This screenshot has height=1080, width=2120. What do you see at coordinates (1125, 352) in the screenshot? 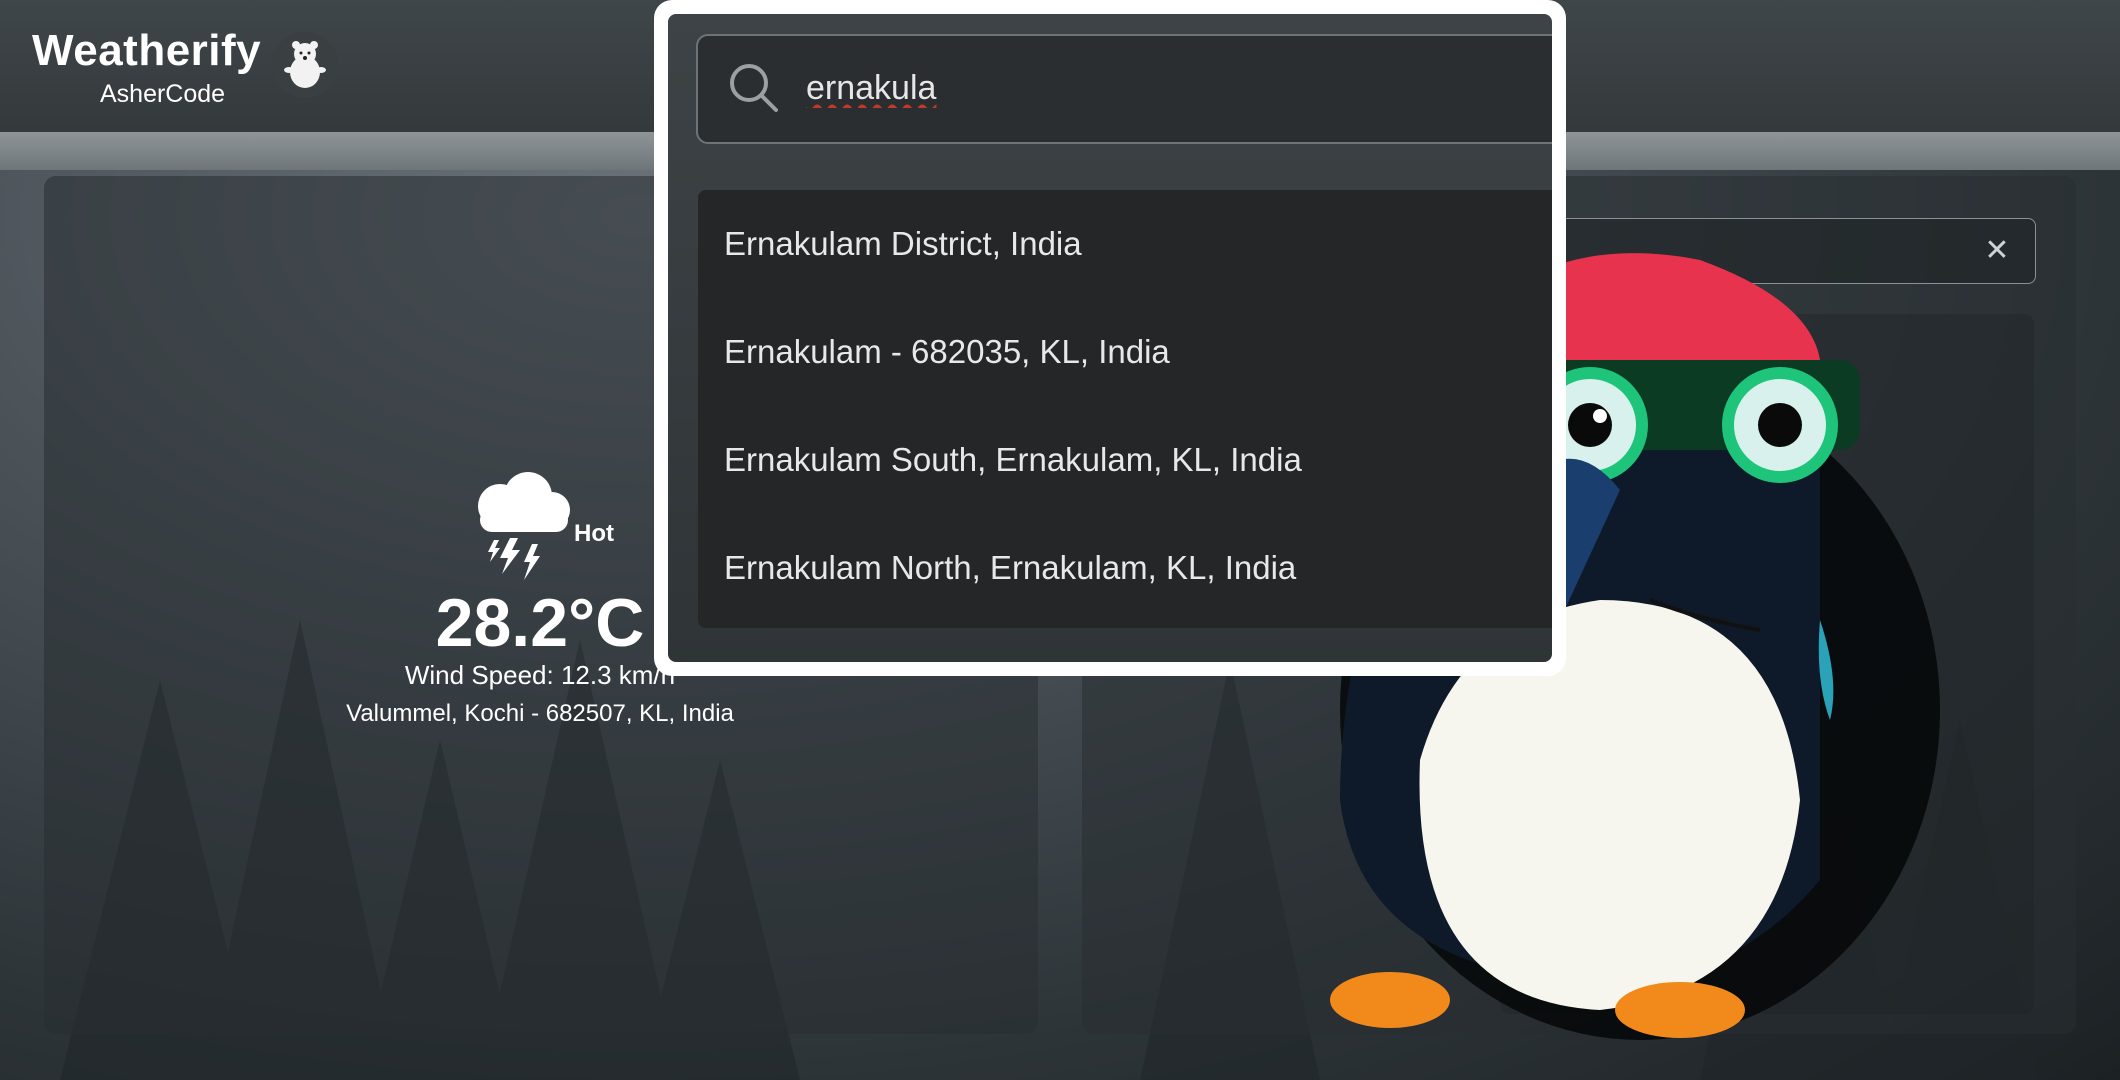
I see `suggestion-item: Ernakulam - 682035, KL, India` at bounding box center [1125, 352].